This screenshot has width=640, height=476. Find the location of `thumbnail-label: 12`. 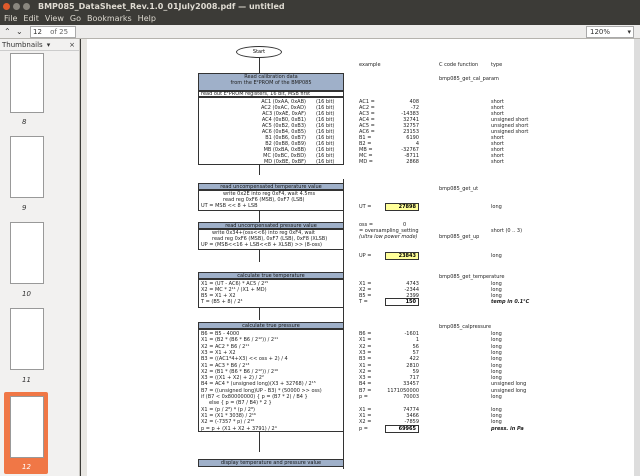

thumbnail-label: 12 is located at coordinates (26, 467).